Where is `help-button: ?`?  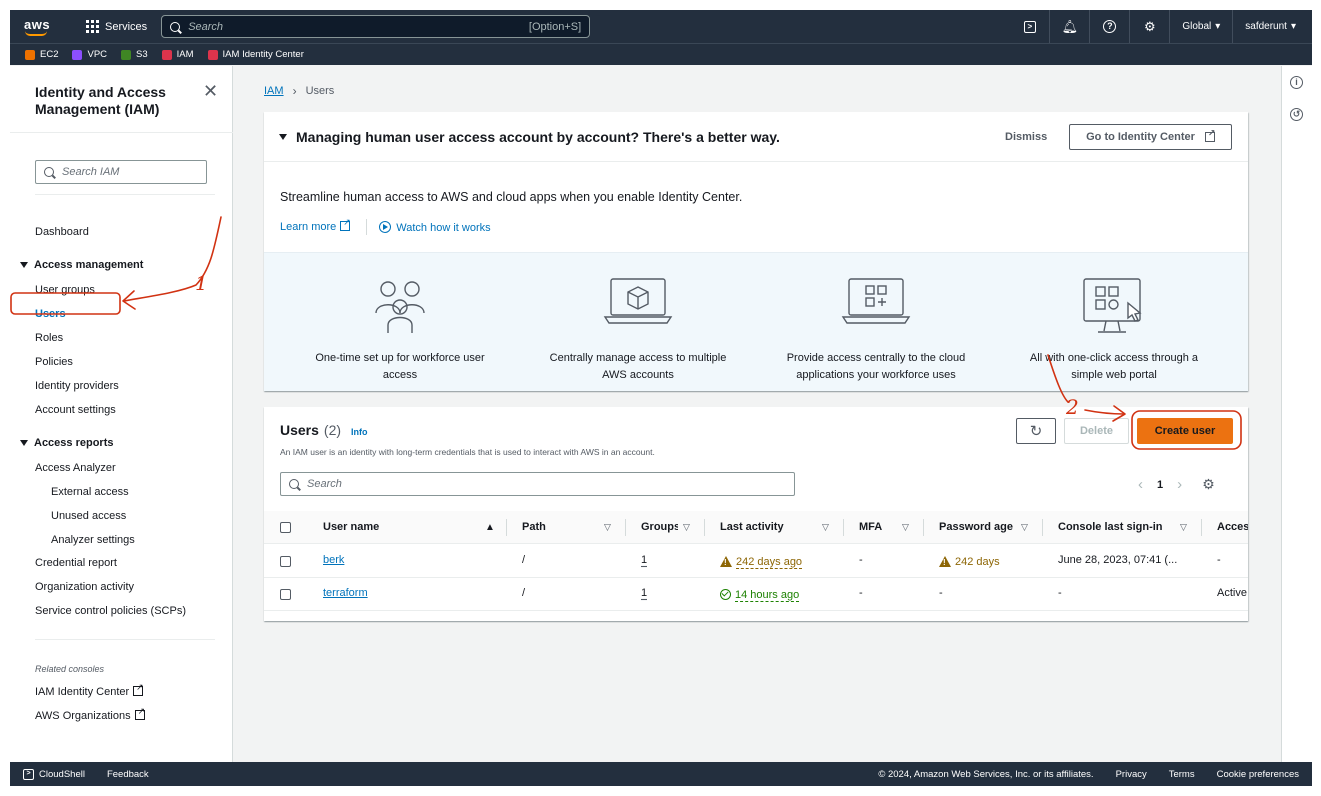
help-button: ? is located at coordinates (1110, 26).